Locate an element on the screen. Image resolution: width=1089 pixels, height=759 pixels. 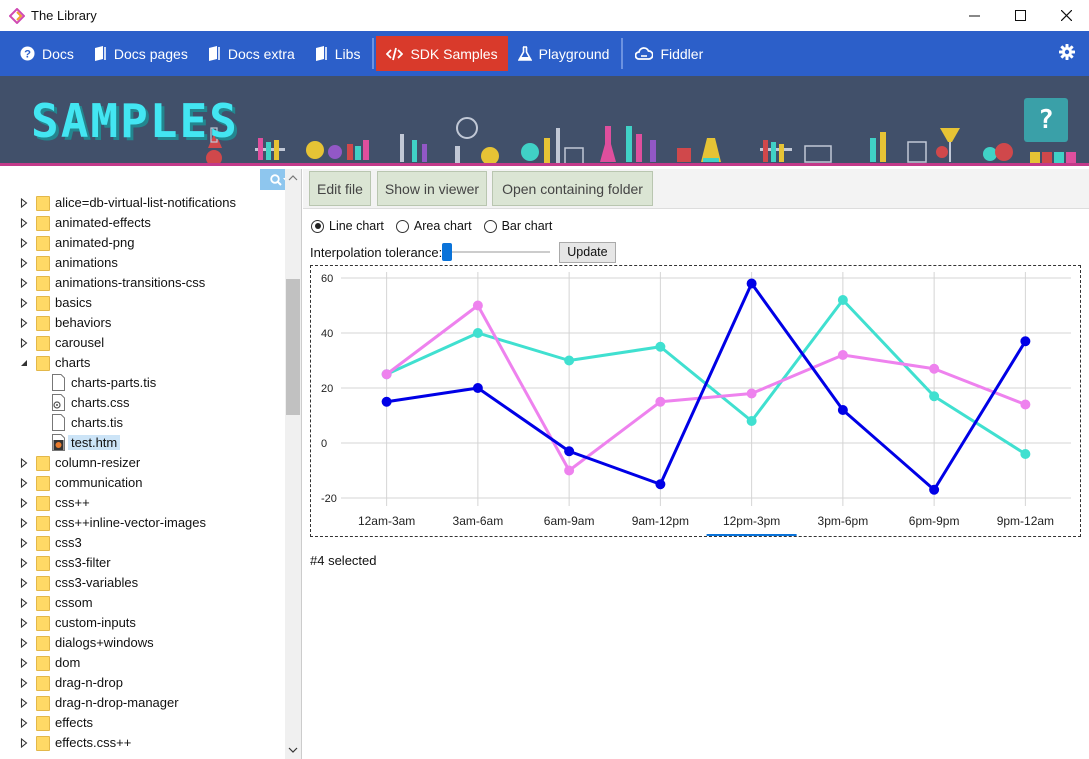
radio-bar-chart: Bar chart is located at coordinates (518, 226).